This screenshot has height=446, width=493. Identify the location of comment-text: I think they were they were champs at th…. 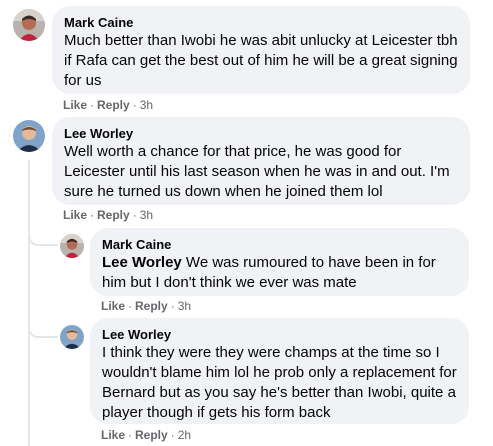
(279, 382).